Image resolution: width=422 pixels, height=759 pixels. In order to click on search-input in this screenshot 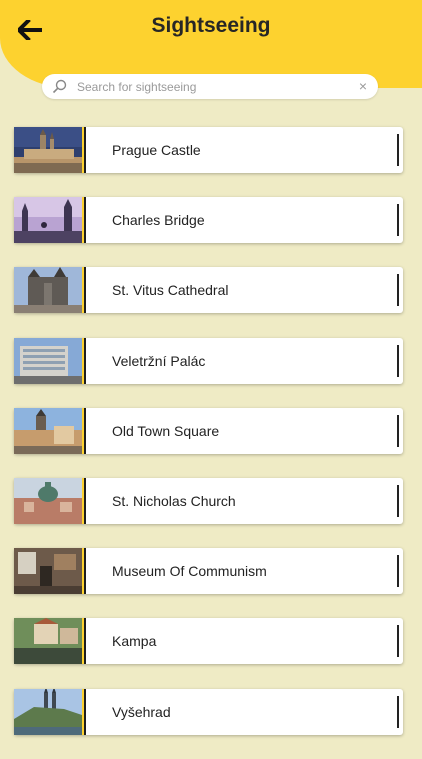, I will do `click(207, 86)`.